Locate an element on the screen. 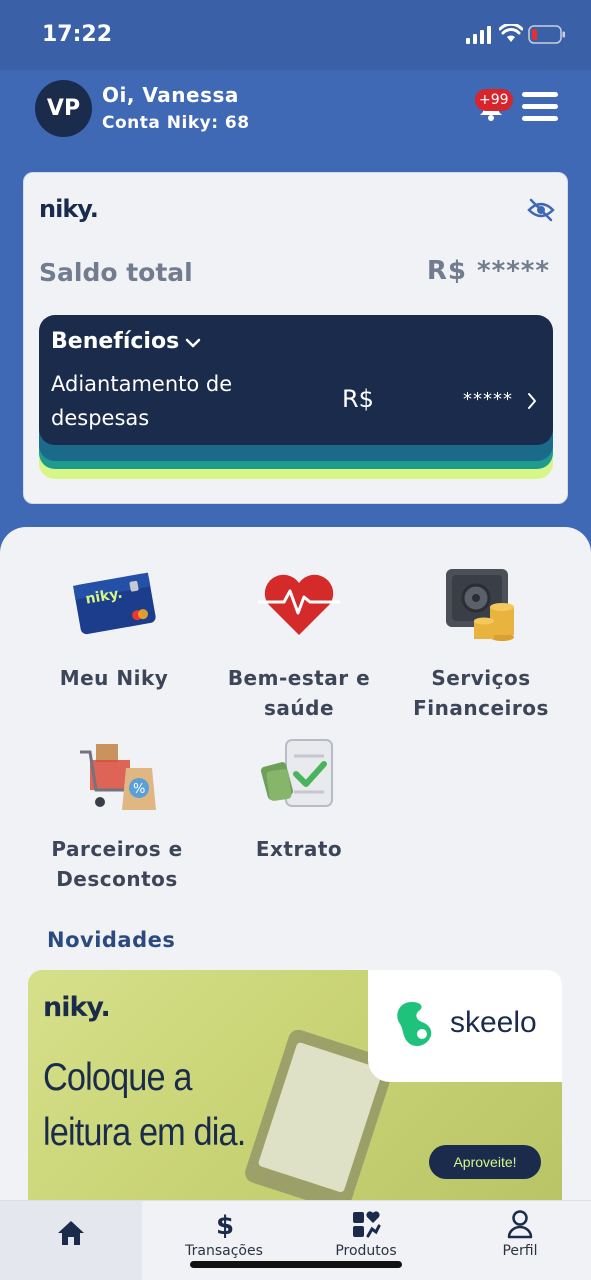 Image resolution: width=591 pixels, height=1280 pixels. nav-label: Perfil is located at coordinates (520, 1251).